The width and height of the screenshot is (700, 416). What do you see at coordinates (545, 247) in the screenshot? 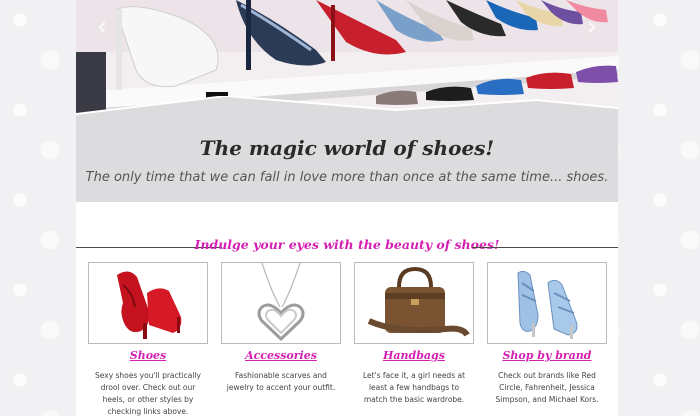
I see `divider-line-right` at bounding box center [545, 247].